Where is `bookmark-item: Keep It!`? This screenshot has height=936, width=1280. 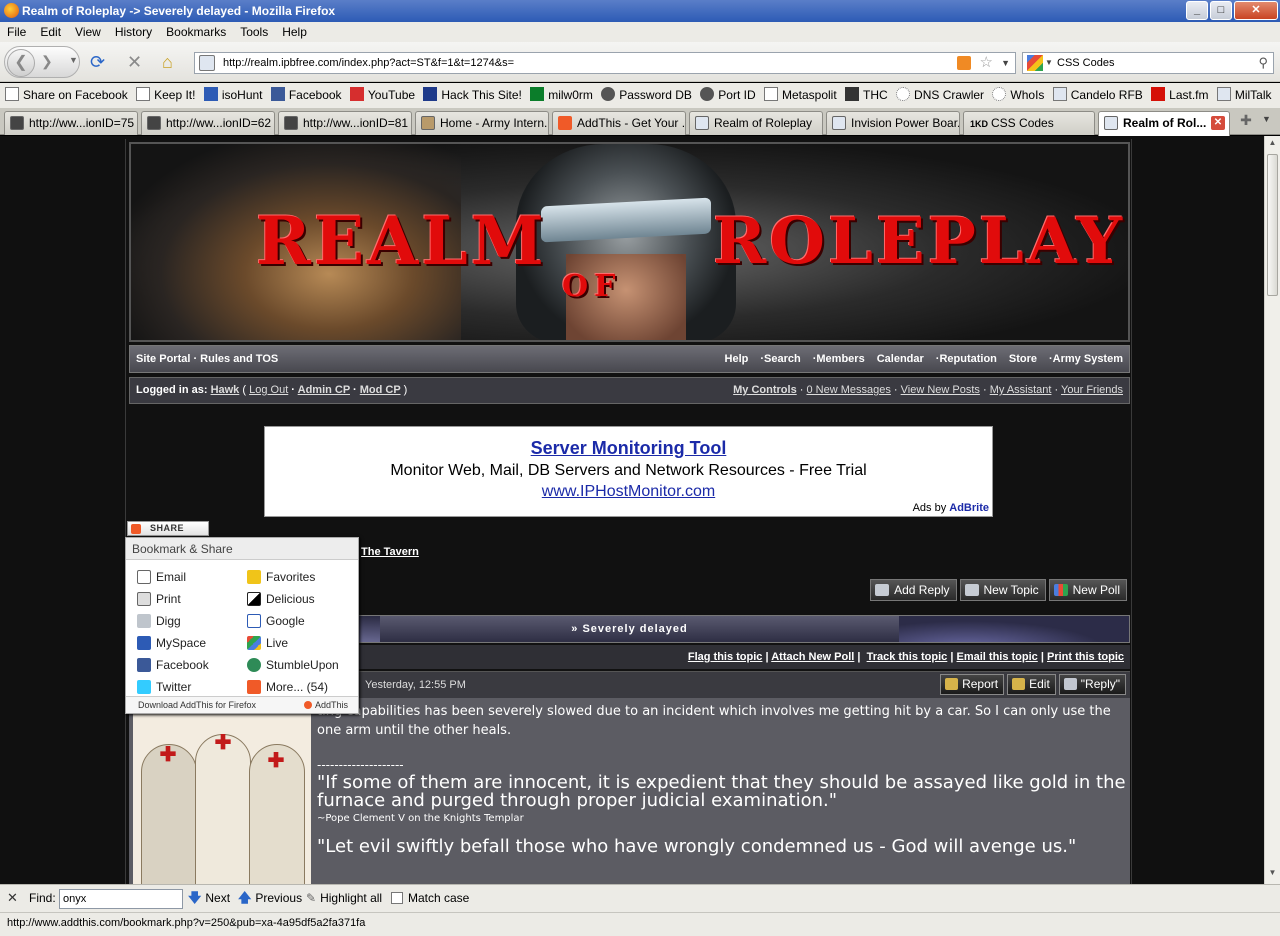
bookmark-item: Keep It! is located at coordinates (165, 95).